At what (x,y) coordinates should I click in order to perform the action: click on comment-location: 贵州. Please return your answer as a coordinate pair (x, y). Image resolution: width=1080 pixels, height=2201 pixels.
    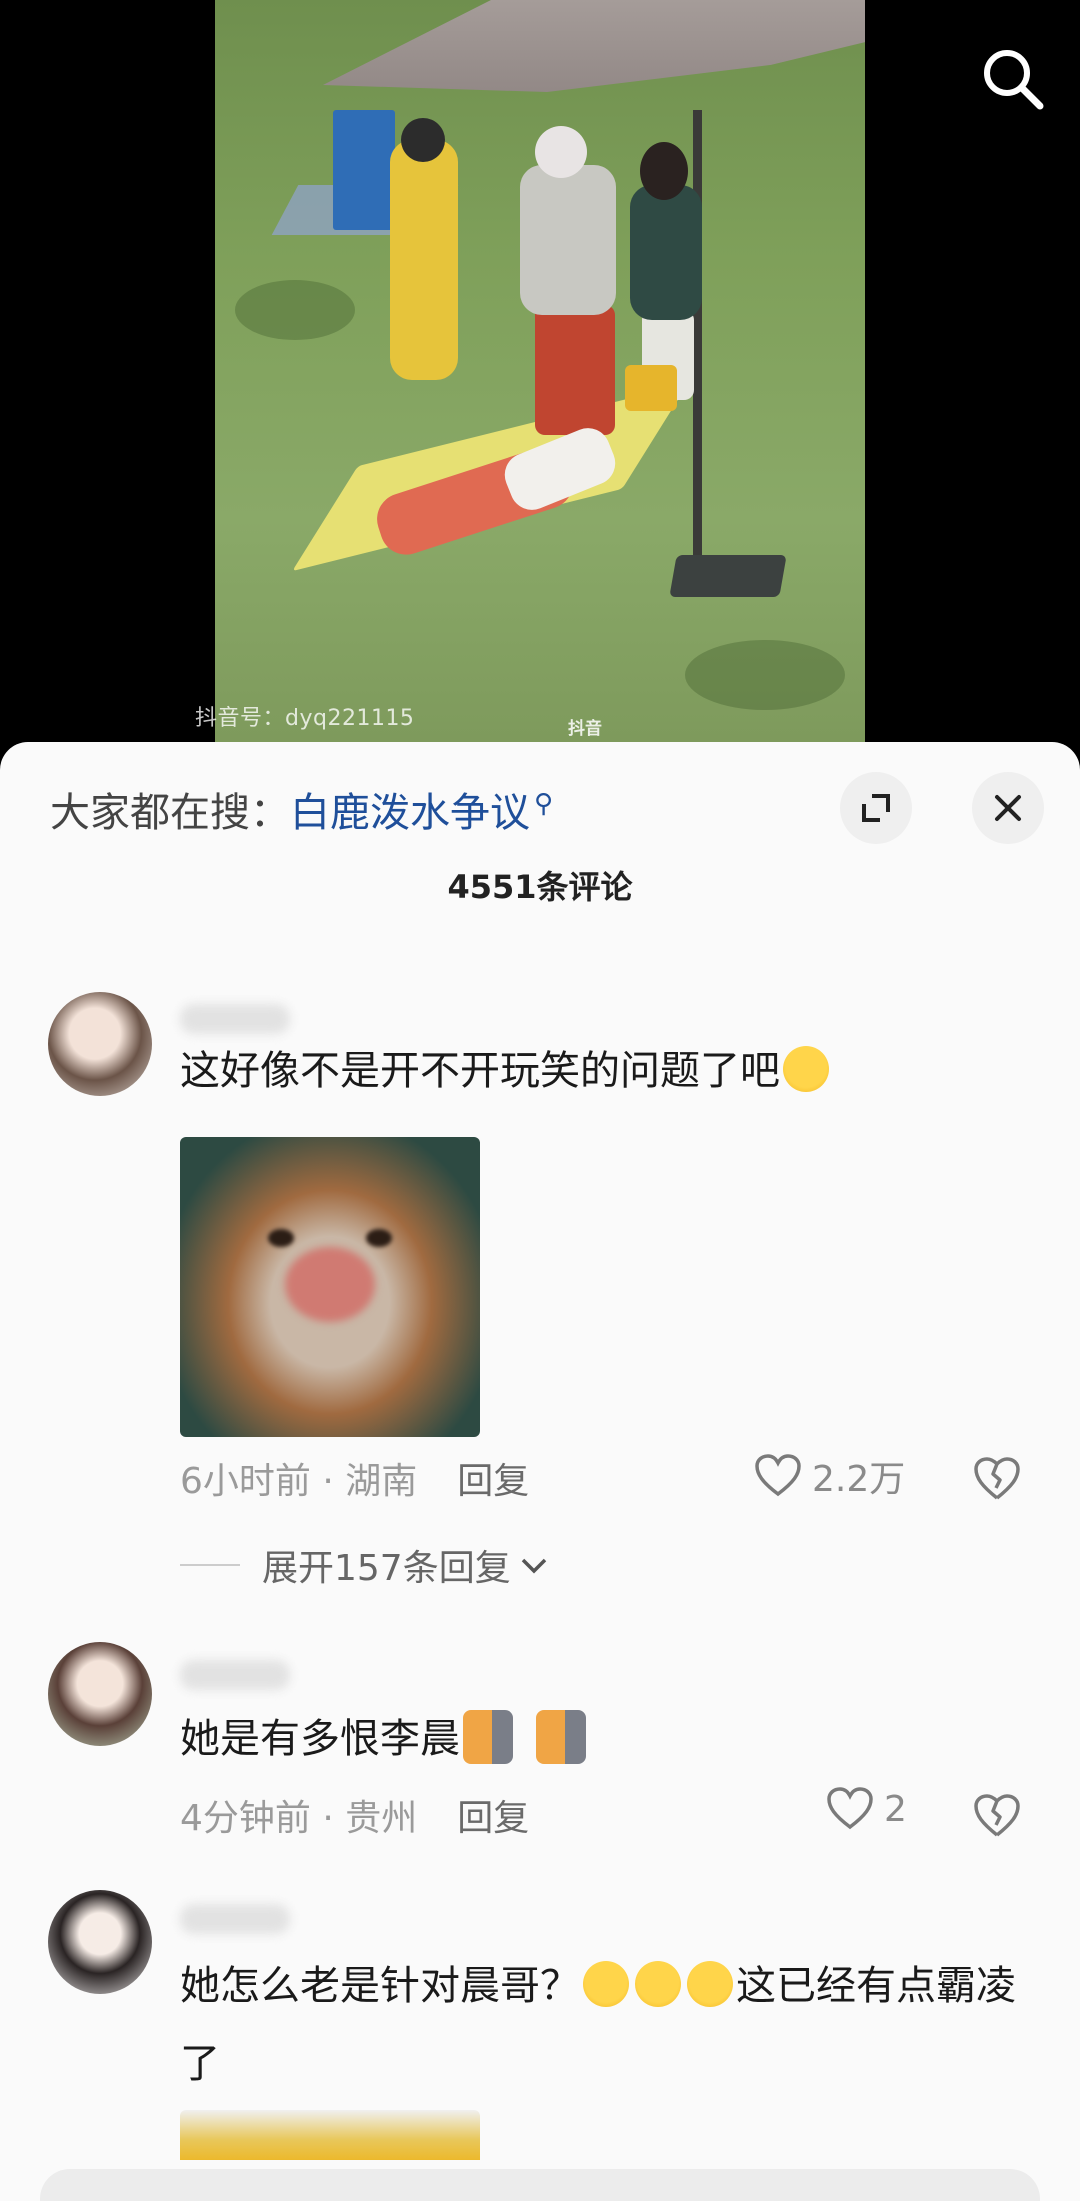
    Looking at the image, I should click on (381, 1818).